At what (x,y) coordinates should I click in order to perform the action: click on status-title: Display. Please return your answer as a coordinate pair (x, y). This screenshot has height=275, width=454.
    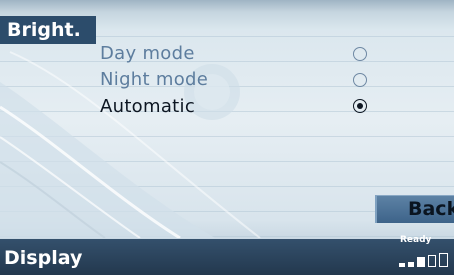
    Looking at the image, I should click on (43, 258).